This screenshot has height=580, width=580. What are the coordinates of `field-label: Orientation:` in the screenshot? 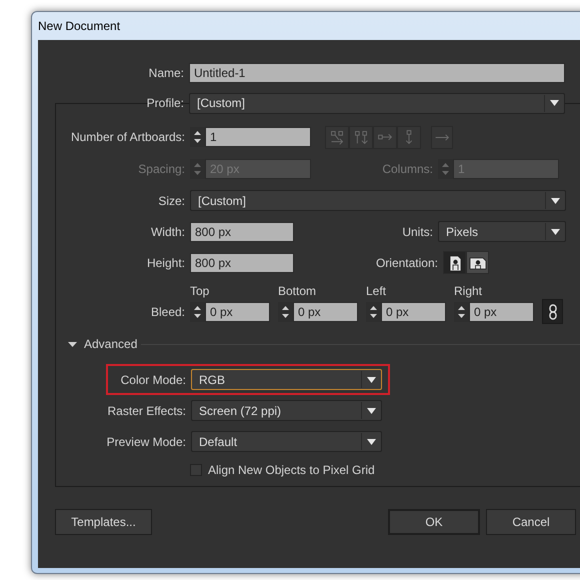 It's located at (407, 263).